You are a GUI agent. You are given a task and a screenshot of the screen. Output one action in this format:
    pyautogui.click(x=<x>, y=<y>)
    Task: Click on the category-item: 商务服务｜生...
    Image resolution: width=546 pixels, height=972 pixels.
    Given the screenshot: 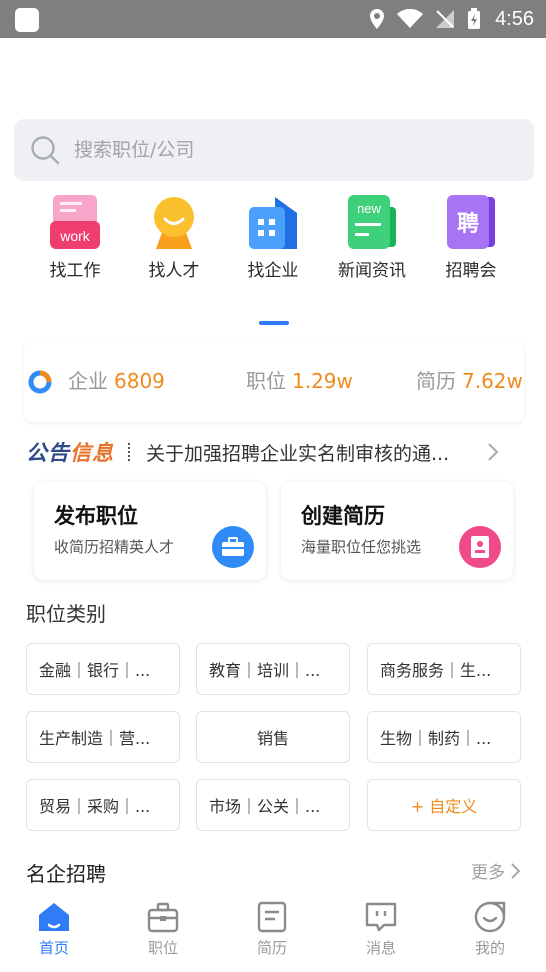 What is the action you would take?
    pyautogui.click(x=444, y=669)
    